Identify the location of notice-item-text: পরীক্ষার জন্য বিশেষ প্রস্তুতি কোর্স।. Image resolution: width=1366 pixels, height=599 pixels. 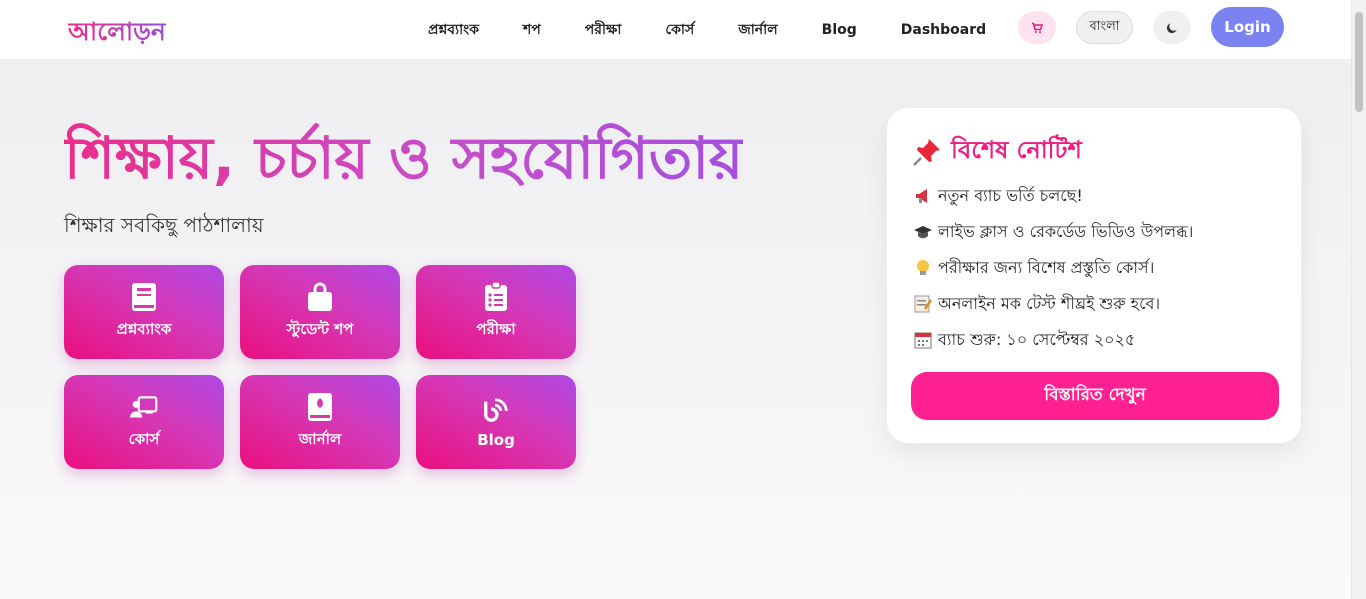
(1046, 267).